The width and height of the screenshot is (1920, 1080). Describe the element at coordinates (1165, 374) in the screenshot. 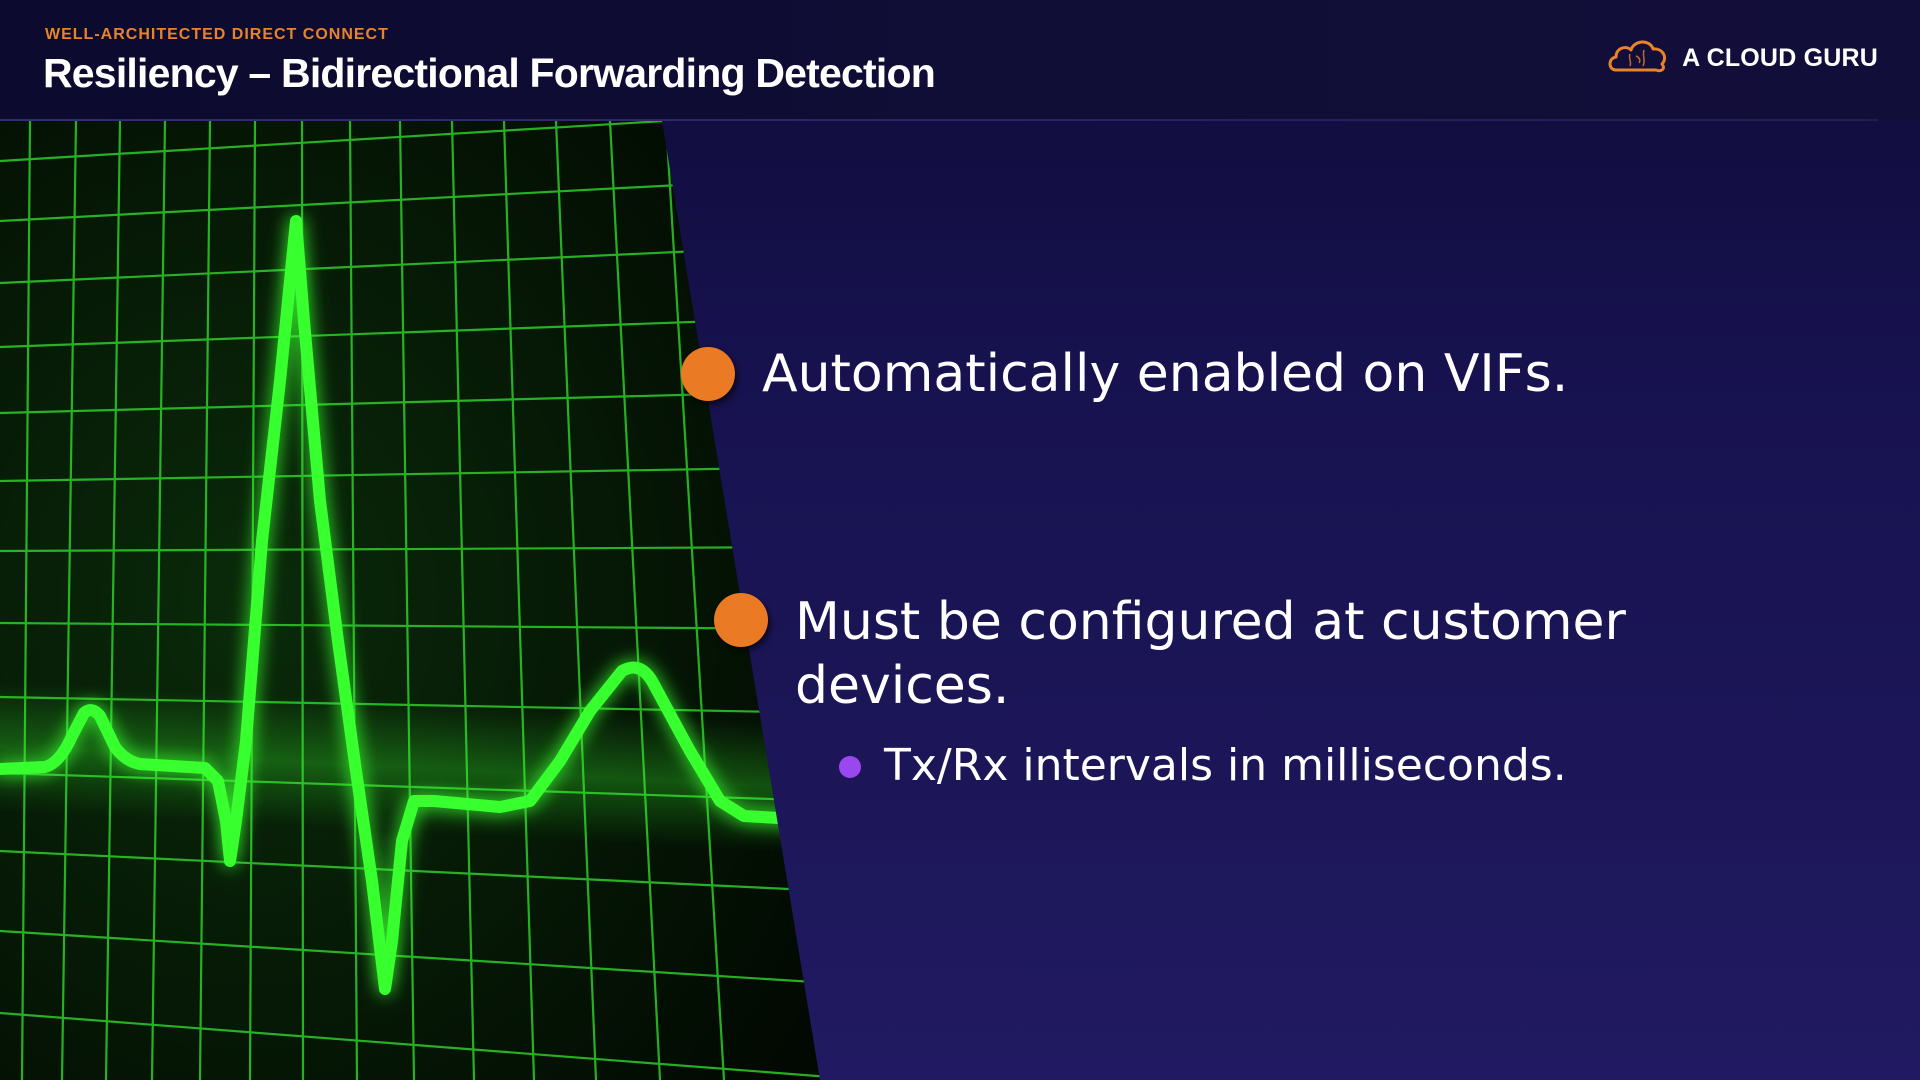

I see `bullet-1-text: Automatically enabled on VIFs.` at that location.